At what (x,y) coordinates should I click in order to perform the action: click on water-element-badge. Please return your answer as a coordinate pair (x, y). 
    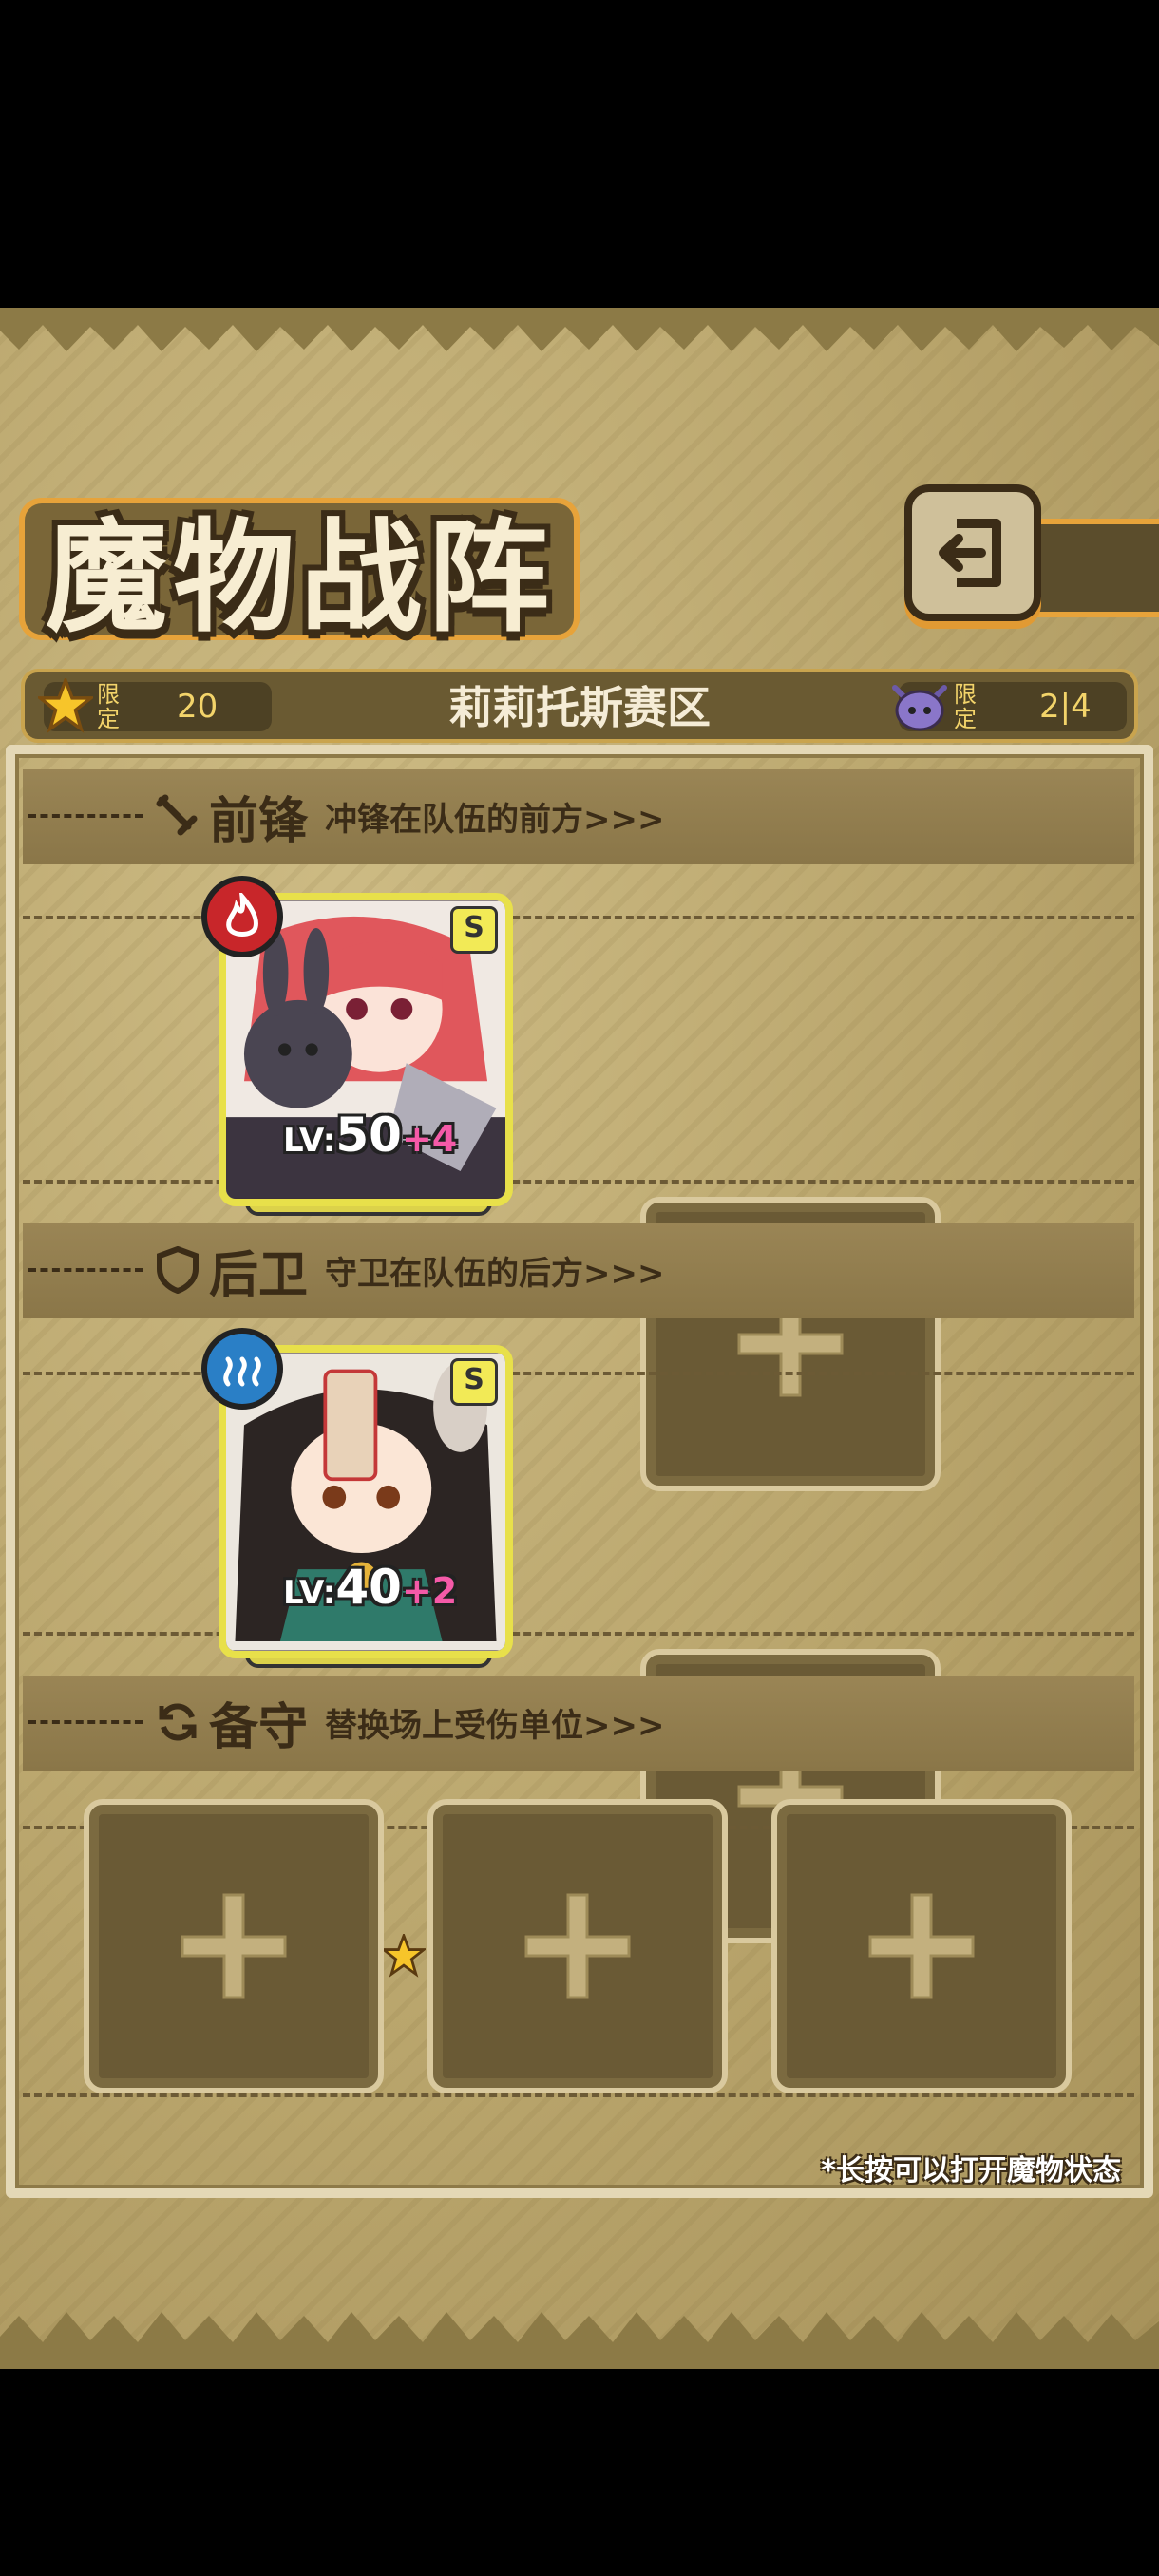
    Looking at the image, I should click on (242, 1369).